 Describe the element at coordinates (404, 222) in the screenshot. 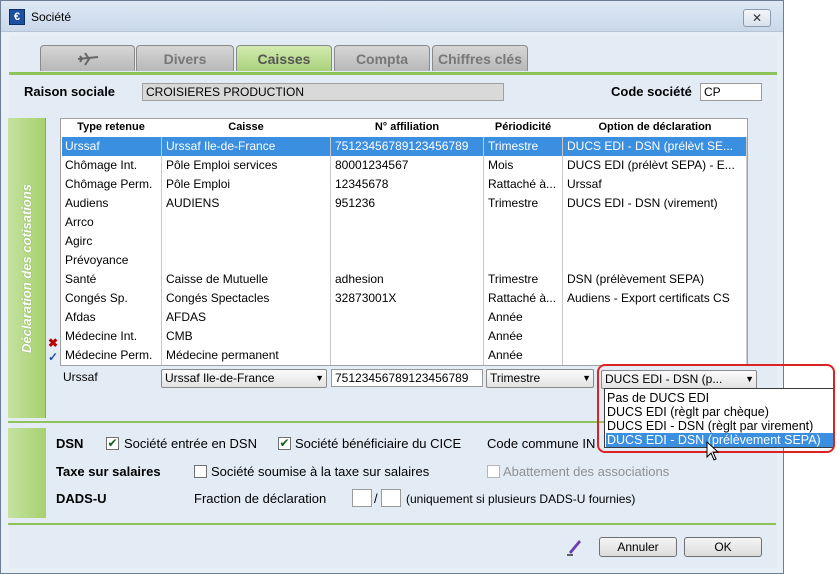

I see `table-row: Arrco` at that location.